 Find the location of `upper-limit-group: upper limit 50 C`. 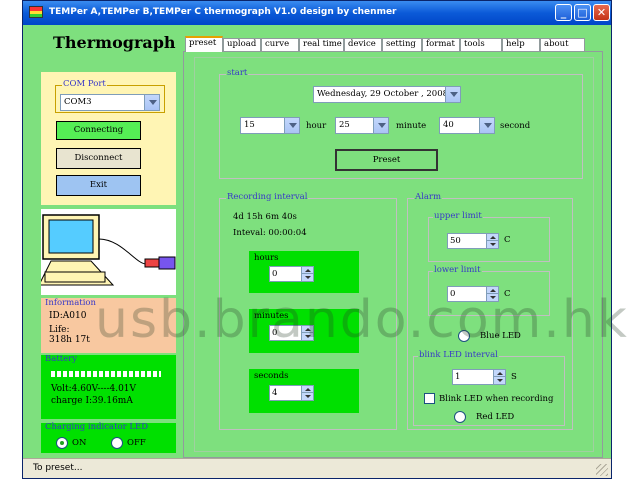

upper-limit-group: upper limit 50 C is located at coordinates (489, 236).